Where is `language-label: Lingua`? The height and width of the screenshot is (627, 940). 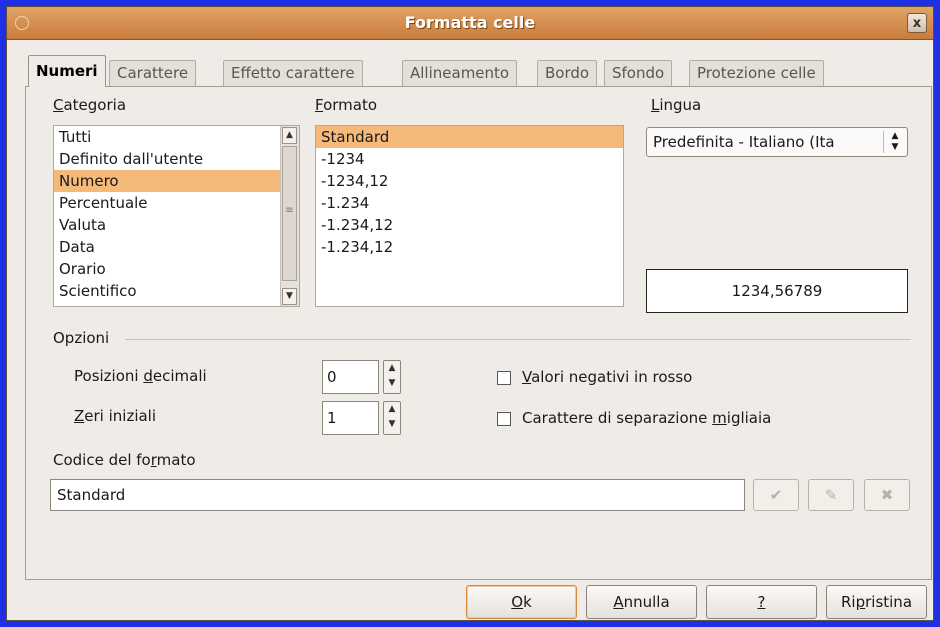
language-label: Lingua is located at coordinates (676, 105).